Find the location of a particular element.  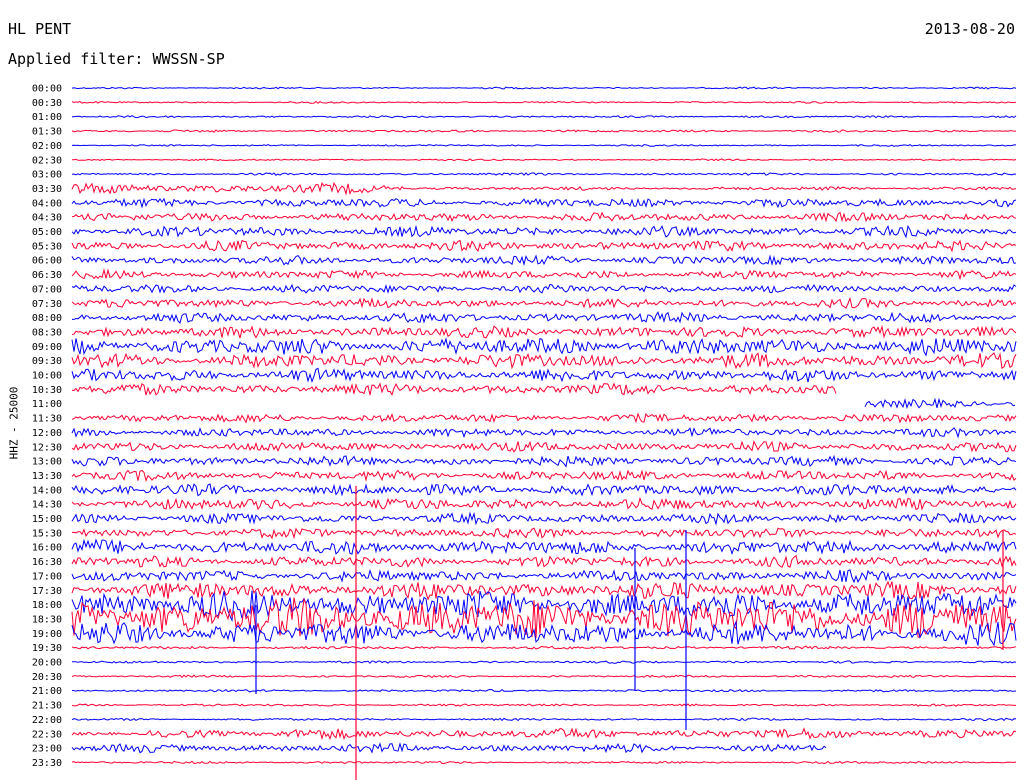

time-tick-1100: 11:00 is located at coordinates (47, 404).